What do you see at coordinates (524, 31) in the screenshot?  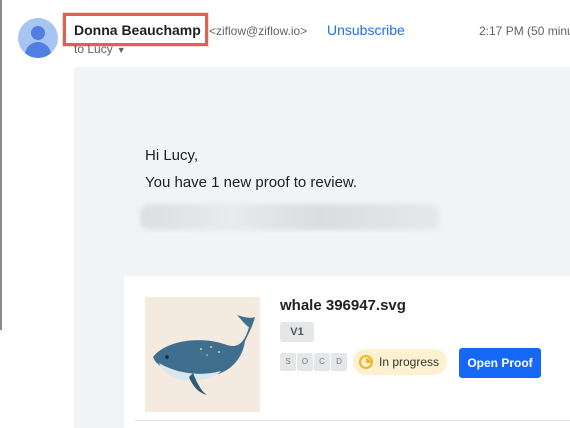 I see `message-timestamp: 2:17 PM (50 minu` at bounding box center [524, 31].